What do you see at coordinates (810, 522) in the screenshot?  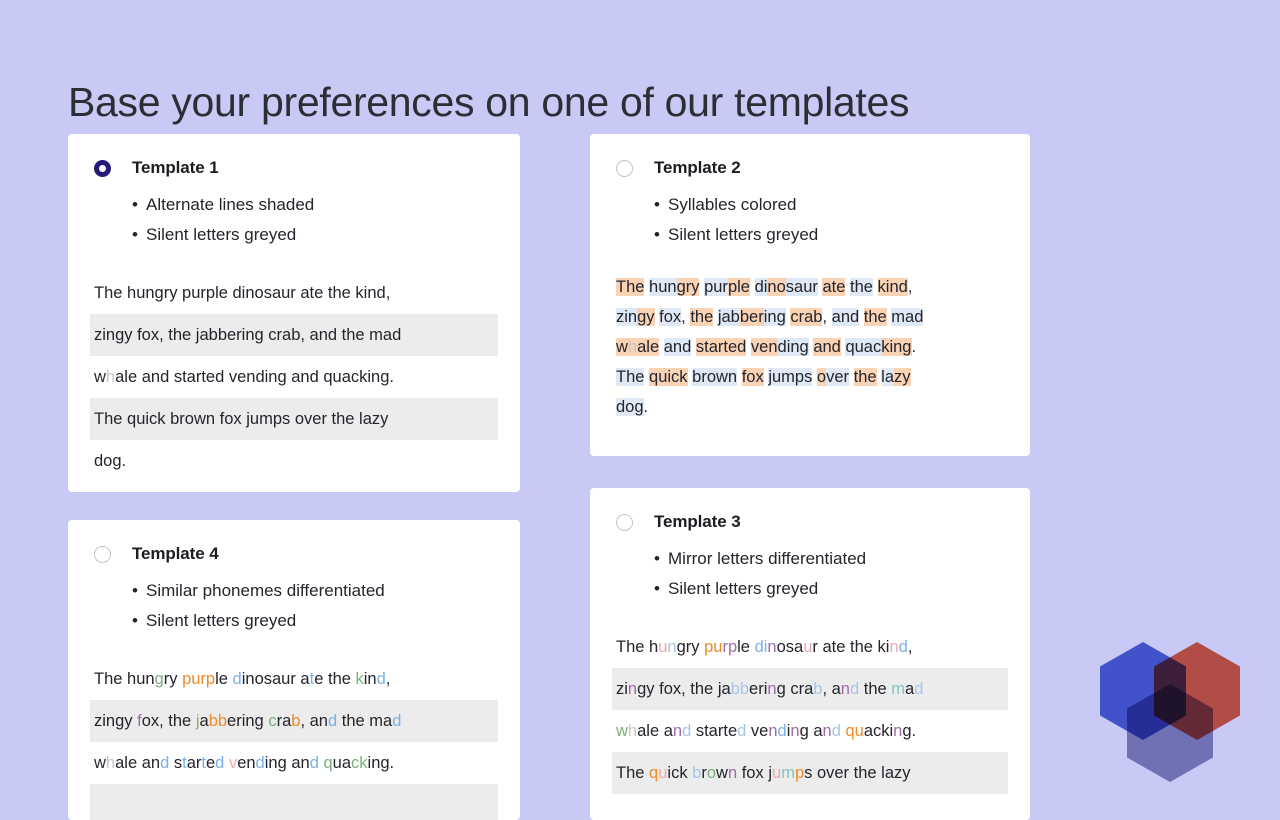 I see `template-3-header: Template 3` at bounding box center [810, 522].